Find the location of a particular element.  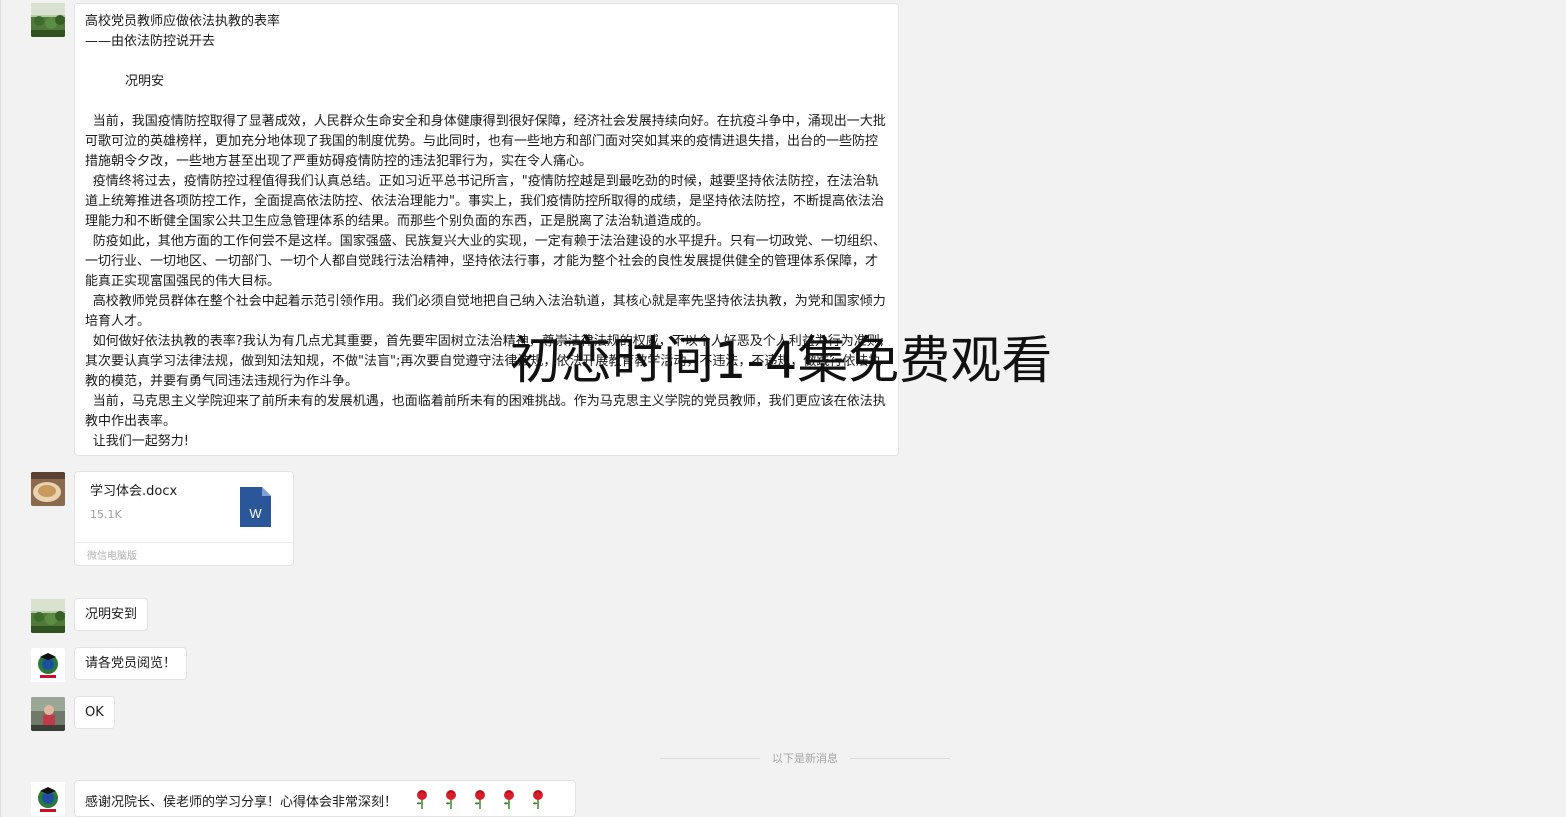

article-author: 况明安 is located at coordinates (145, 81).